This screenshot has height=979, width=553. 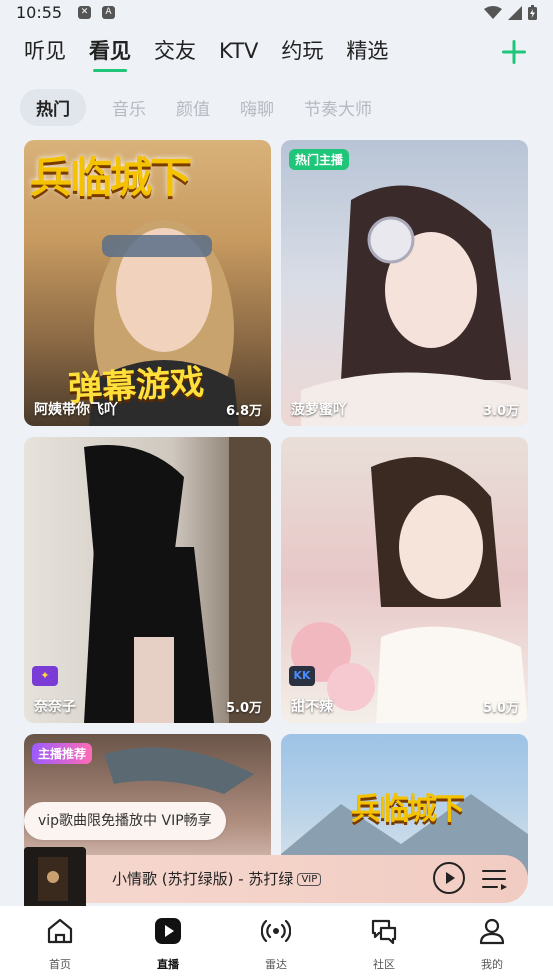 I want to click on live-room-card: ✦ 奈奈子 5.0万, so click(x=147, y=580).